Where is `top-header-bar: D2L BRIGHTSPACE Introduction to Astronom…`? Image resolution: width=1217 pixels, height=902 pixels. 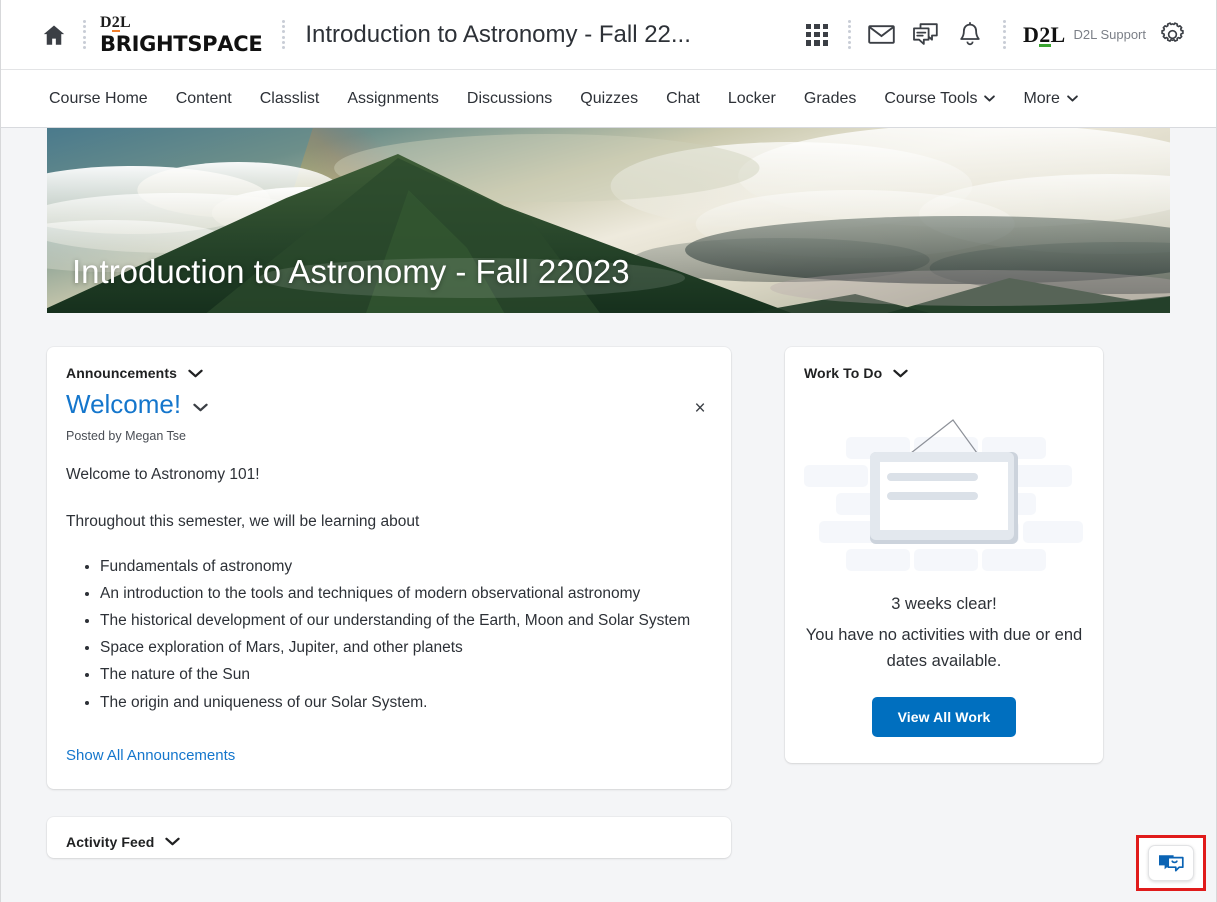
top-header-bar: D2L BRIGHTSPACE Introduction to Astronom… is located at coordinates (608, 35).